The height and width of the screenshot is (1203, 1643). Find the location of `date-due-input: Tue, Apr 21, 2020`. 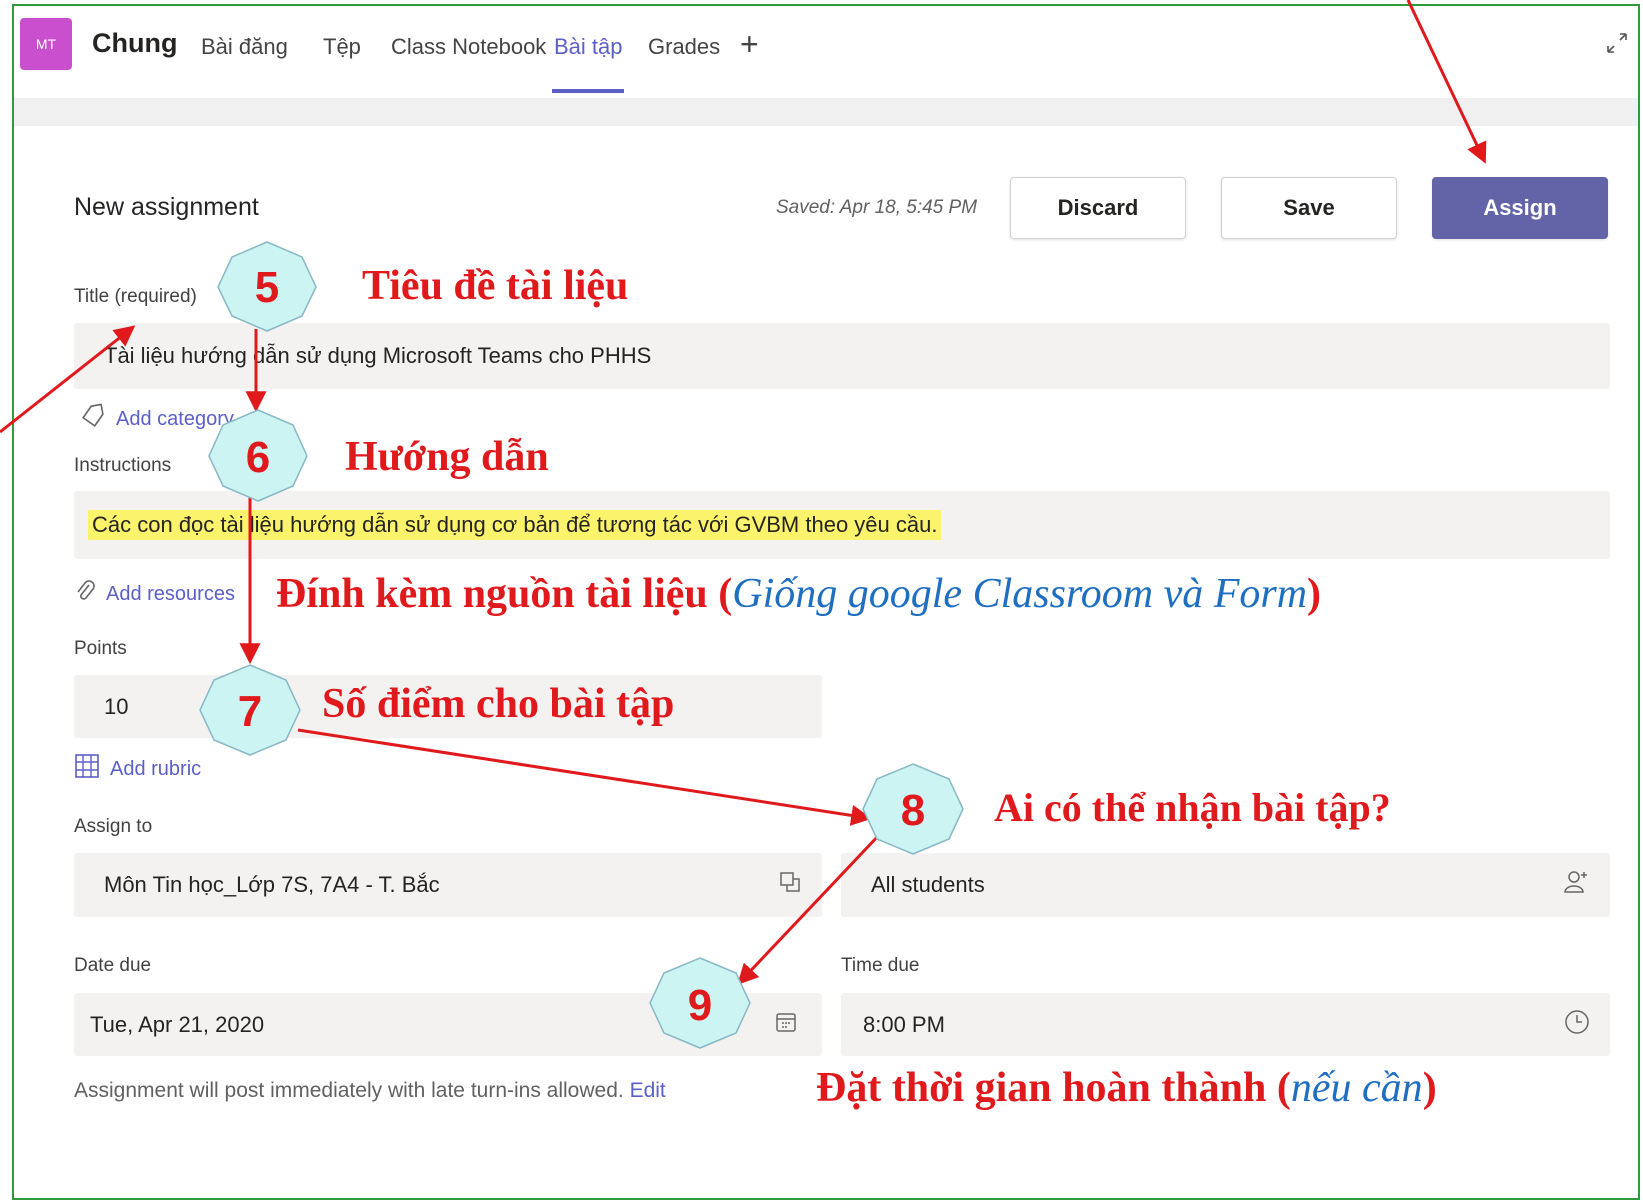

date-due-input: Tue, Apr 21, 2020 is located at coordinates (448, 1024).